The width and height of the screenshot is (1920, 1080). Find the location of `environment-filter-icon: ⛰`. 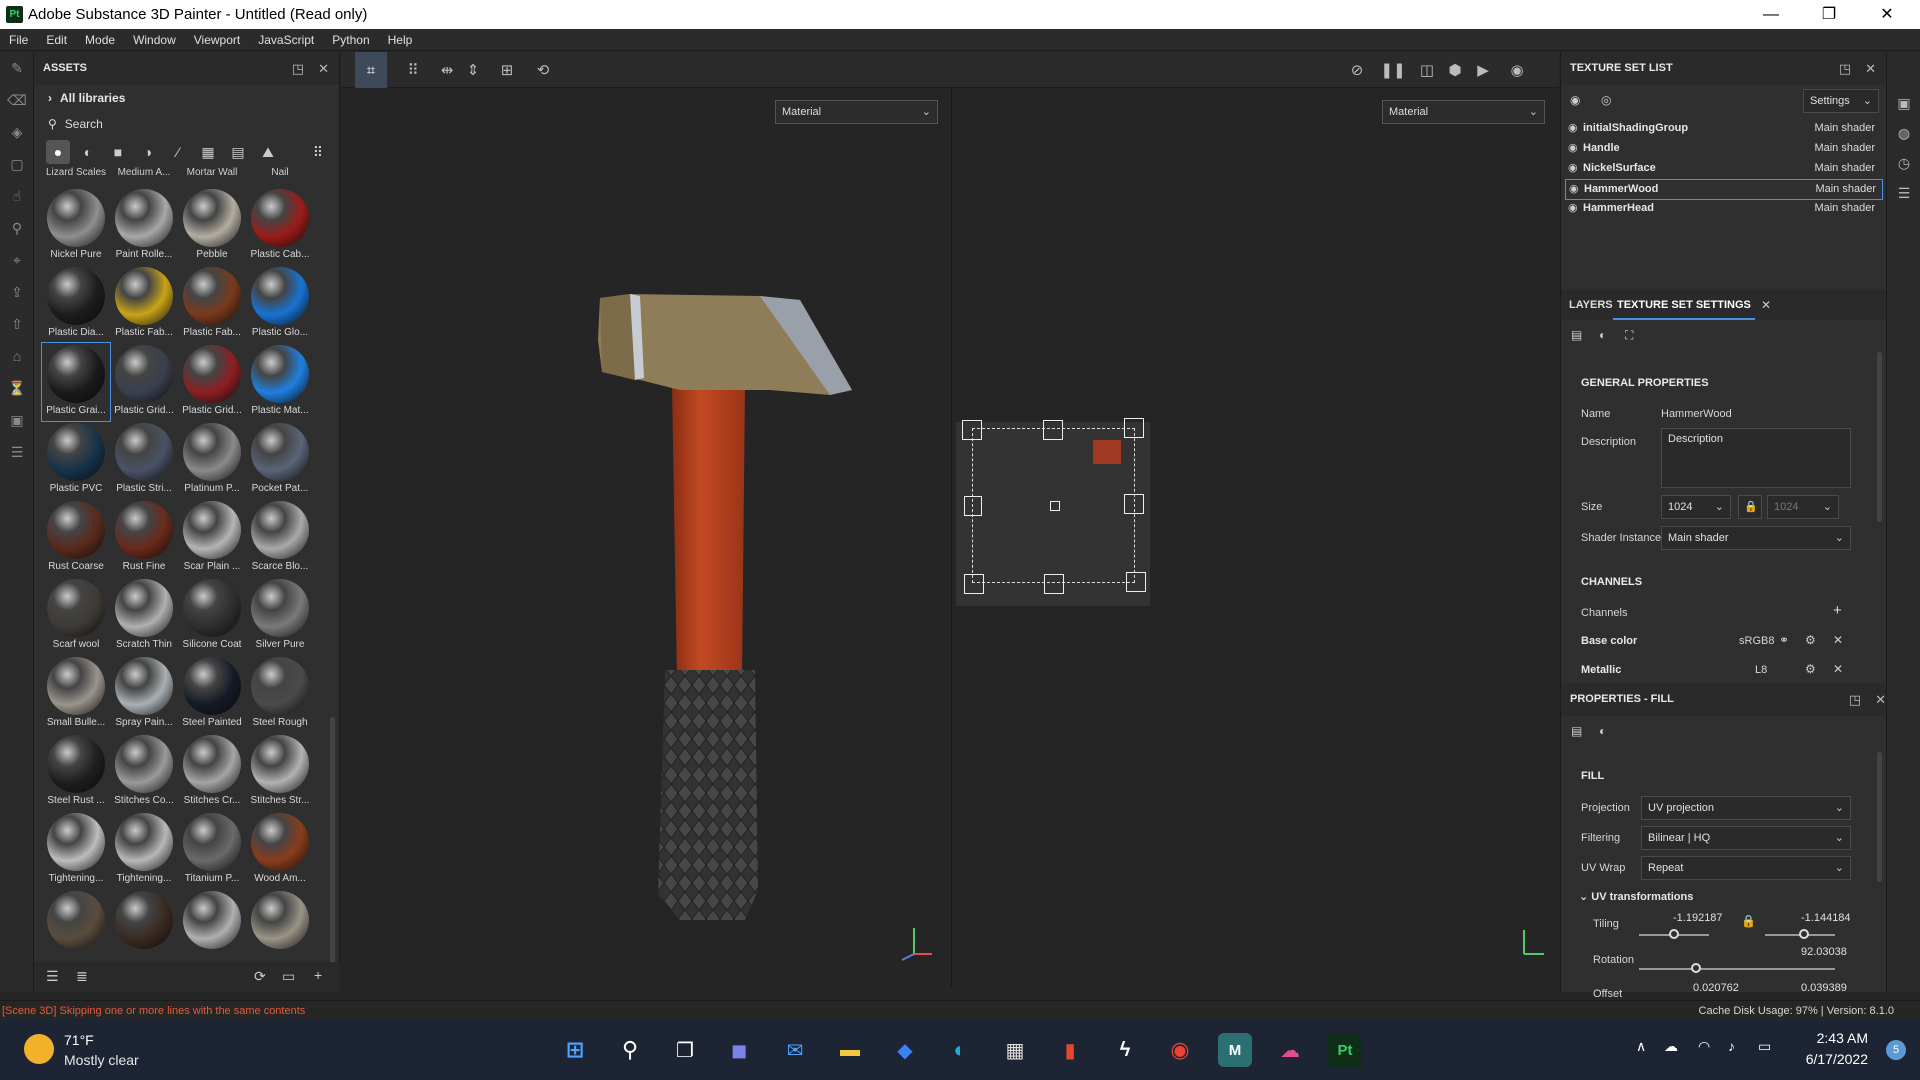

environment-filter-icon: ⛰ is located at coordinates (268, 152).